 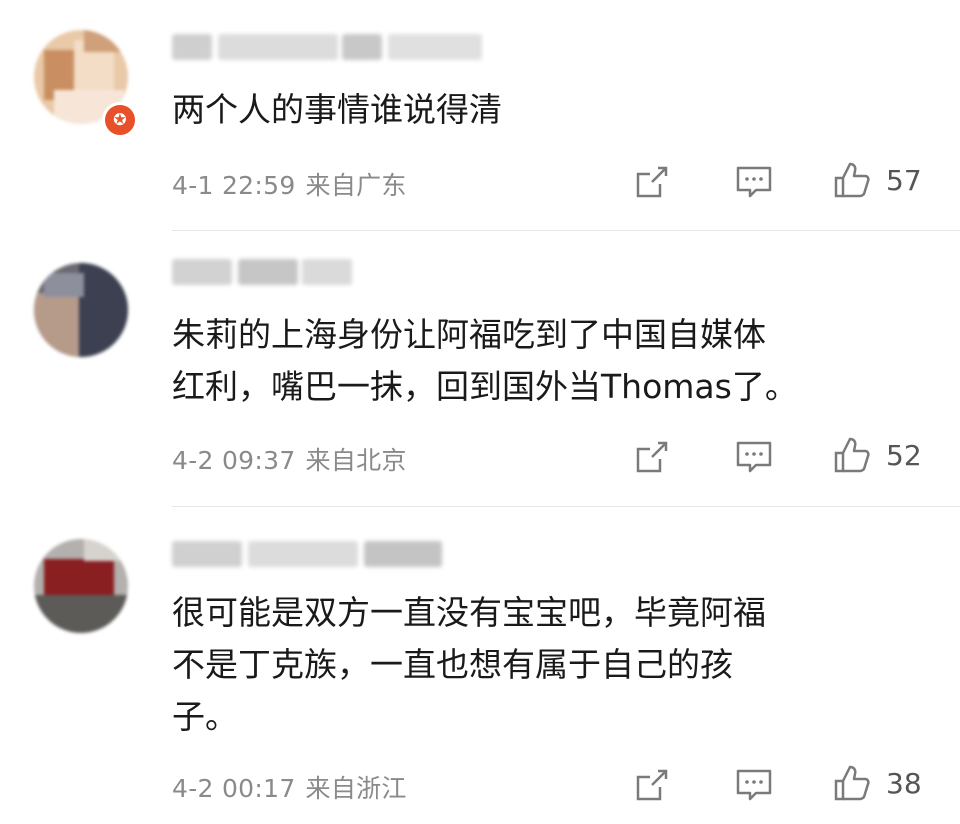 I want to click on like-count: 52, so click(x=904, y=455).